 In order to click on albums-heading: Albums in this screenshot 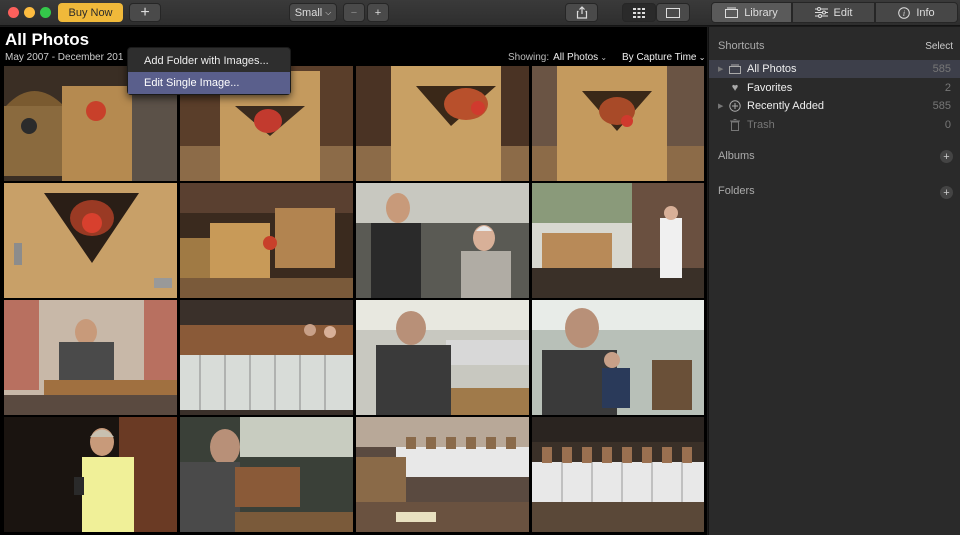, I will do `click(736, 156)`.